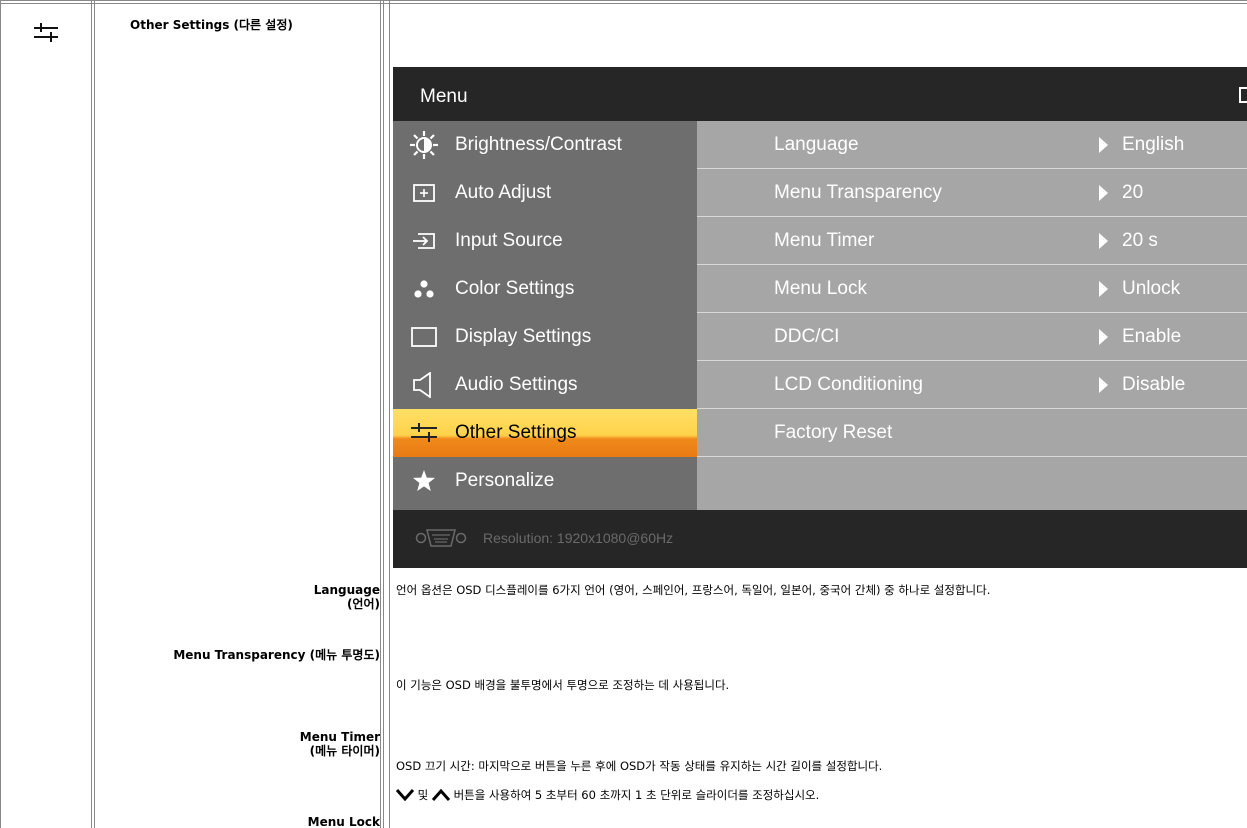 This screenshot has height=828, width=1247. I want to click on and-text: 및, so click(423, 795).